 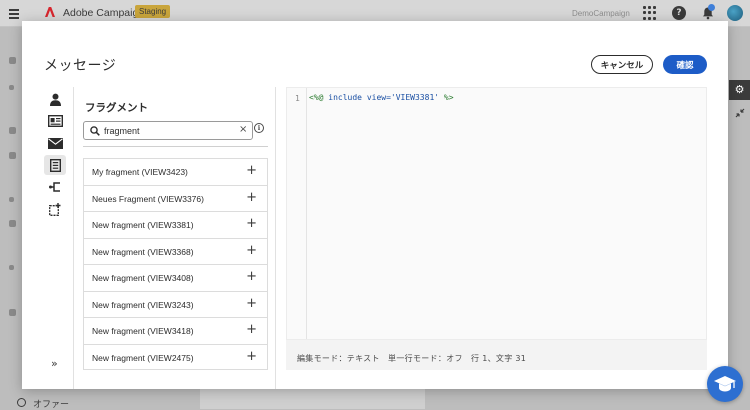 What do you see at coordinates (54, 363) in the screenshot?
I see `expand-panel-icon: »` at bounding box center [54, 363].